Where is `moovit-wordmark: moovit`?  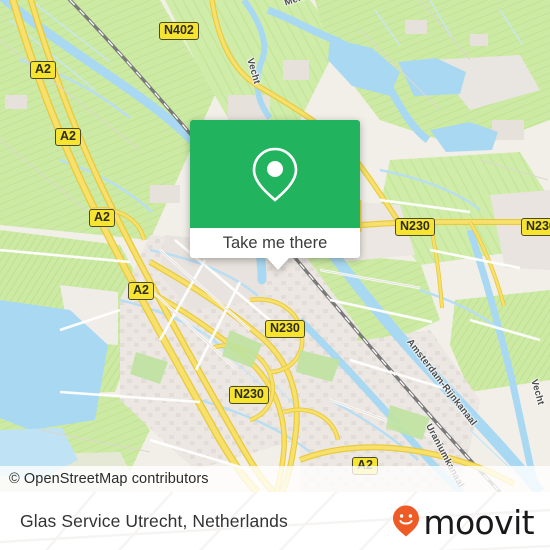
moovit-wordmark: moovit is located at coordinates (478, 522).